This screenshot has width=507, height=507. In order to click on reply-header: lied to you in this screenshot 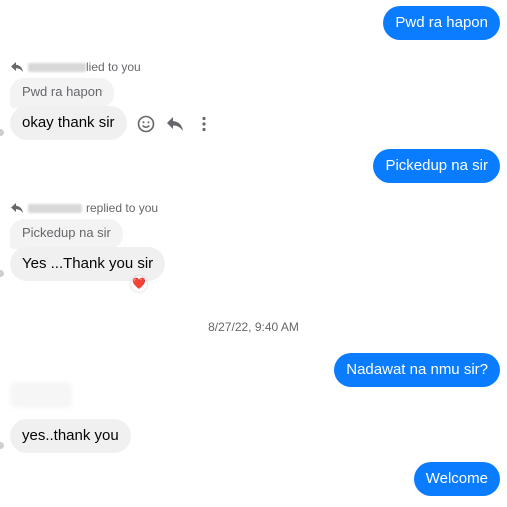, I will do `click(75, 67)`.